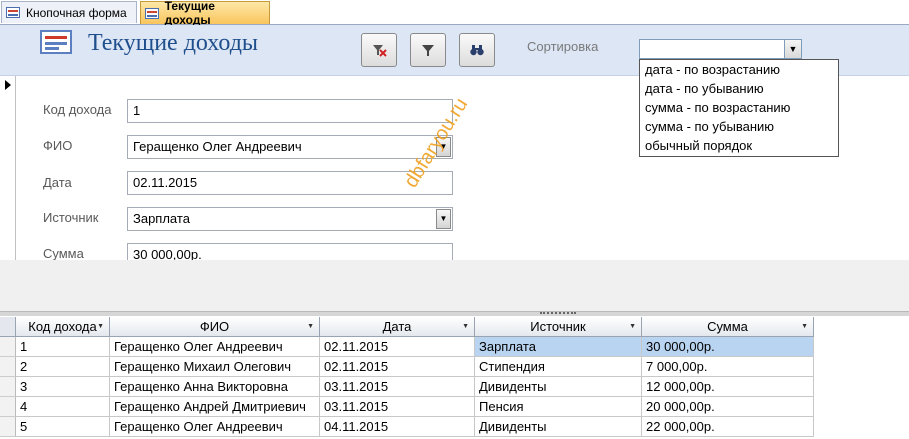 The width and height of the screenshot is (909, 439). I want to click on table-cell: Пенсия, so click(558, 407).